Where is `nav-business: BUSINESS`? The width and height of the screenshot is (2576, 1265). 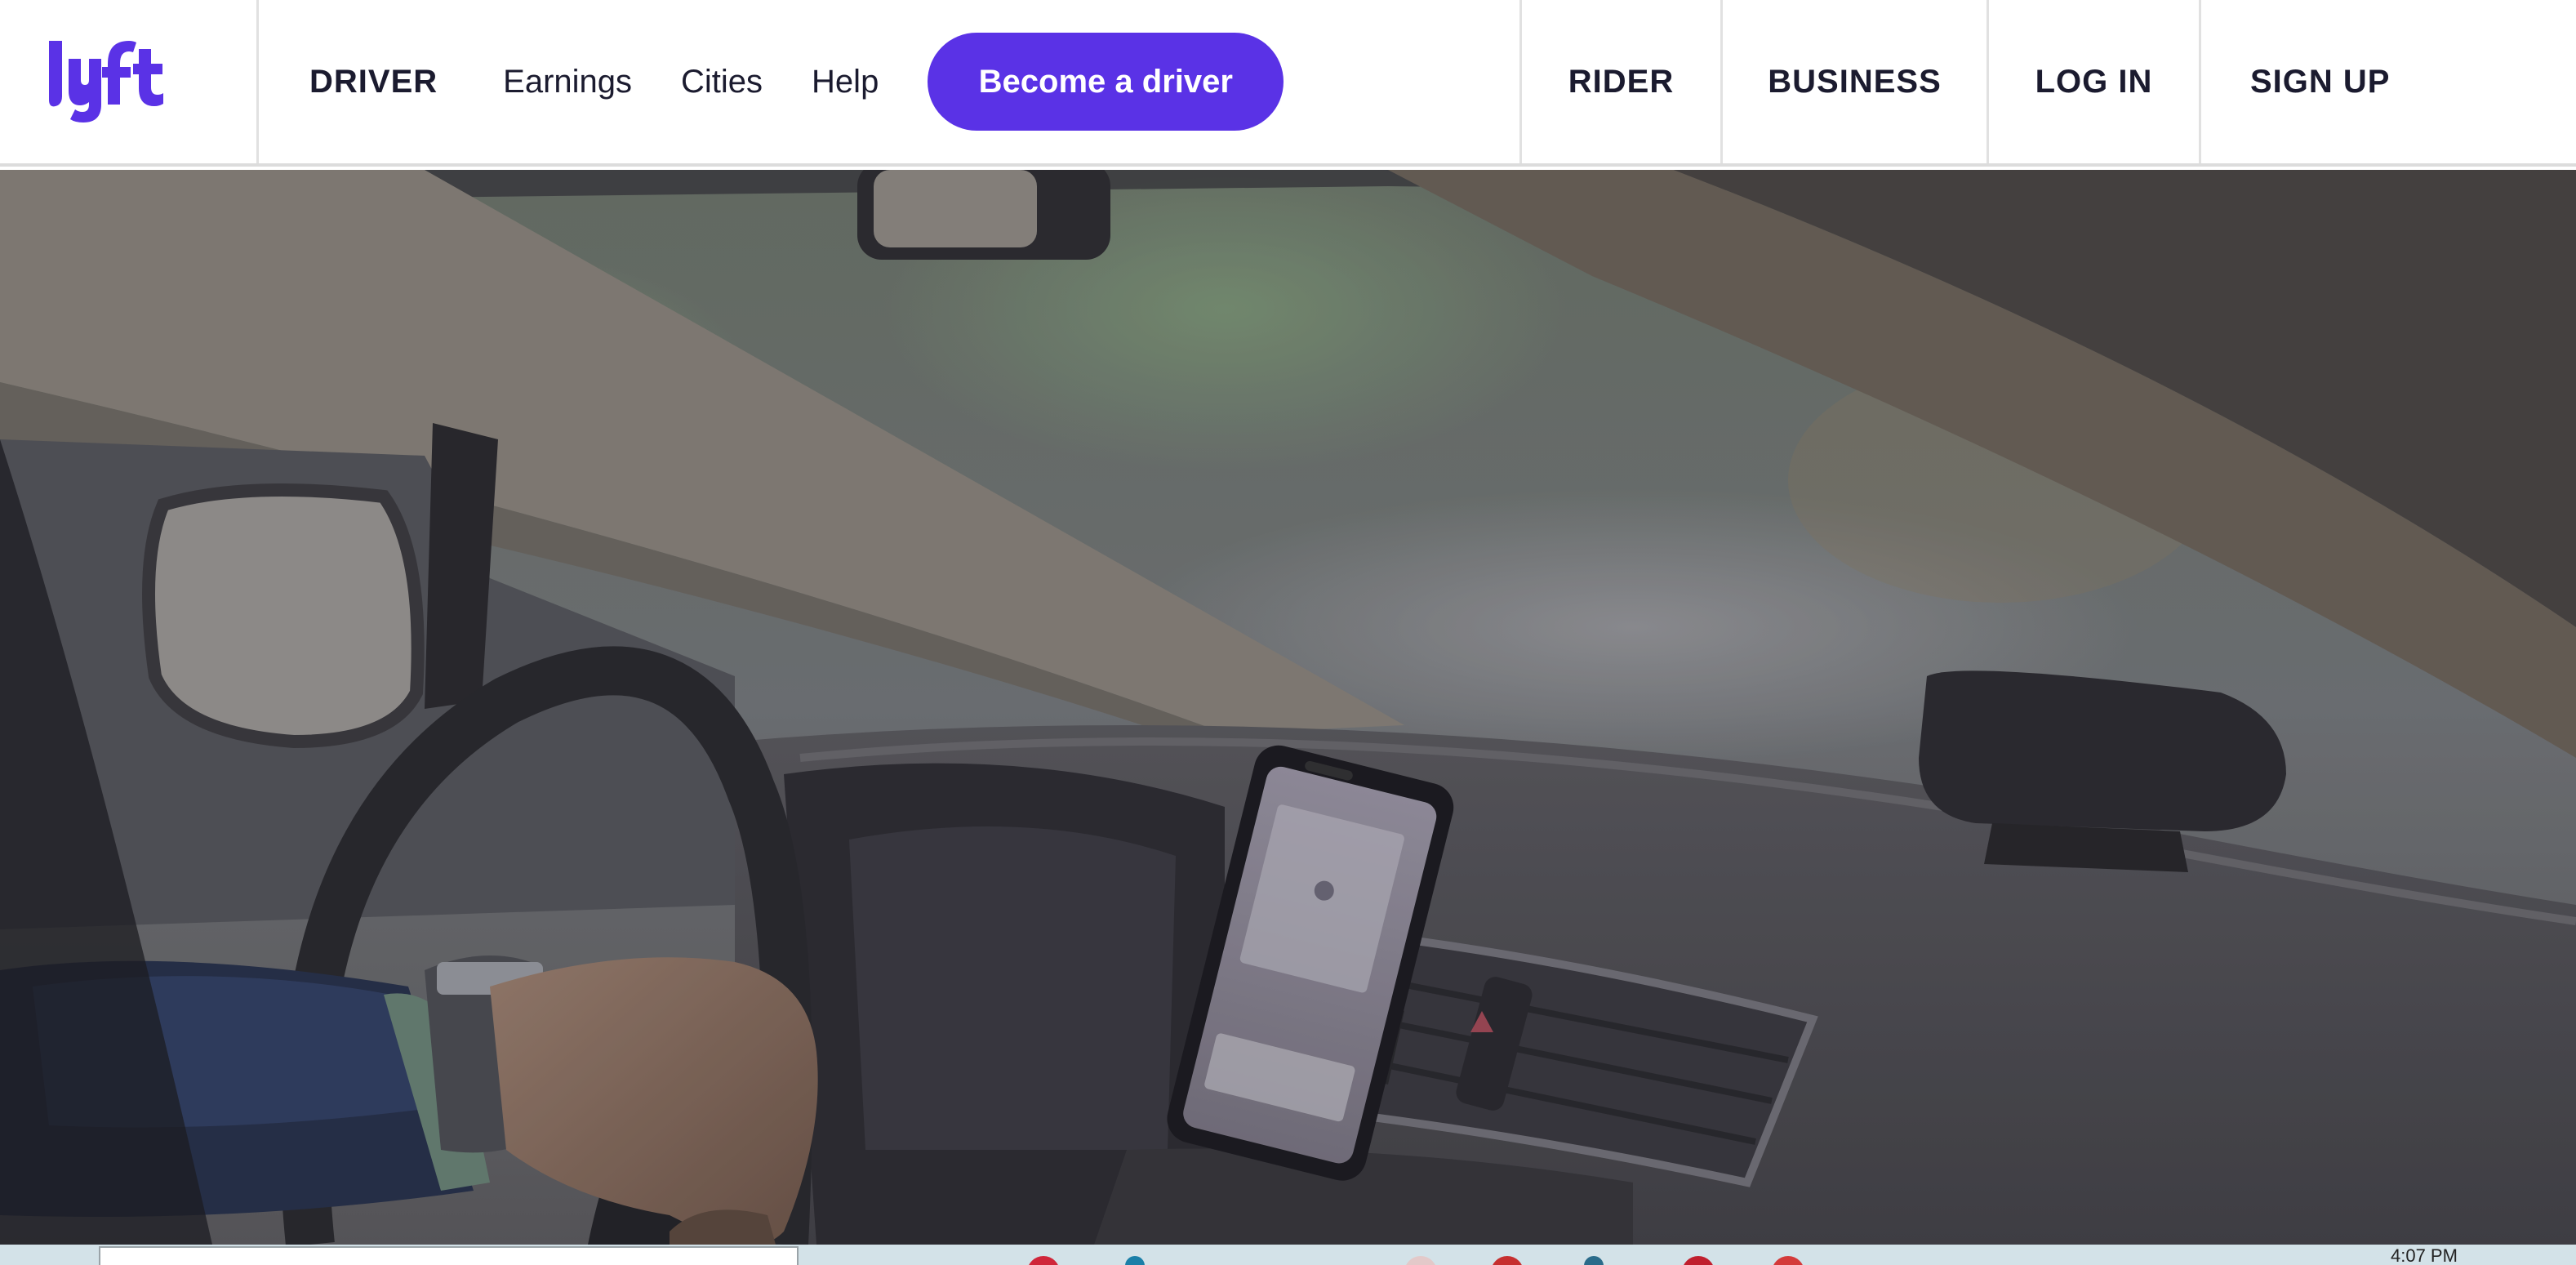 nav-business: BUSINESS is located at coordinates (1853, 81).